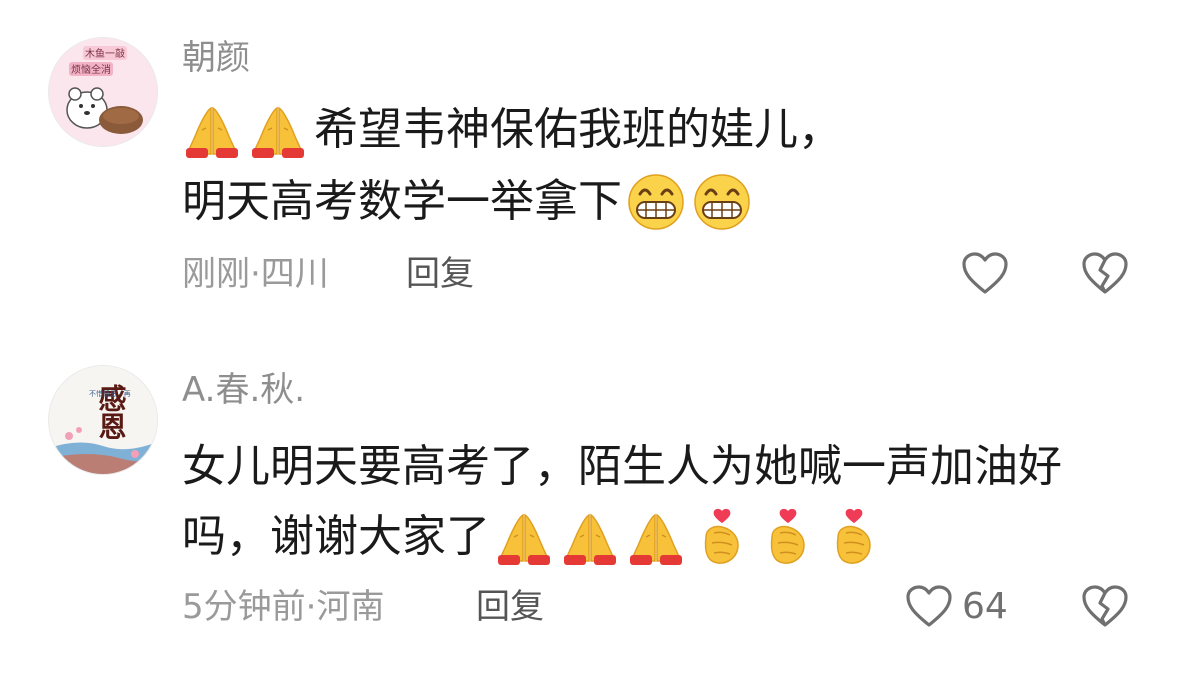  What do you see at coordinates (91, 69) in the screenshot?
I see `avatar-badge-line2: 烦恼全消` at bounding box center [91, 69].